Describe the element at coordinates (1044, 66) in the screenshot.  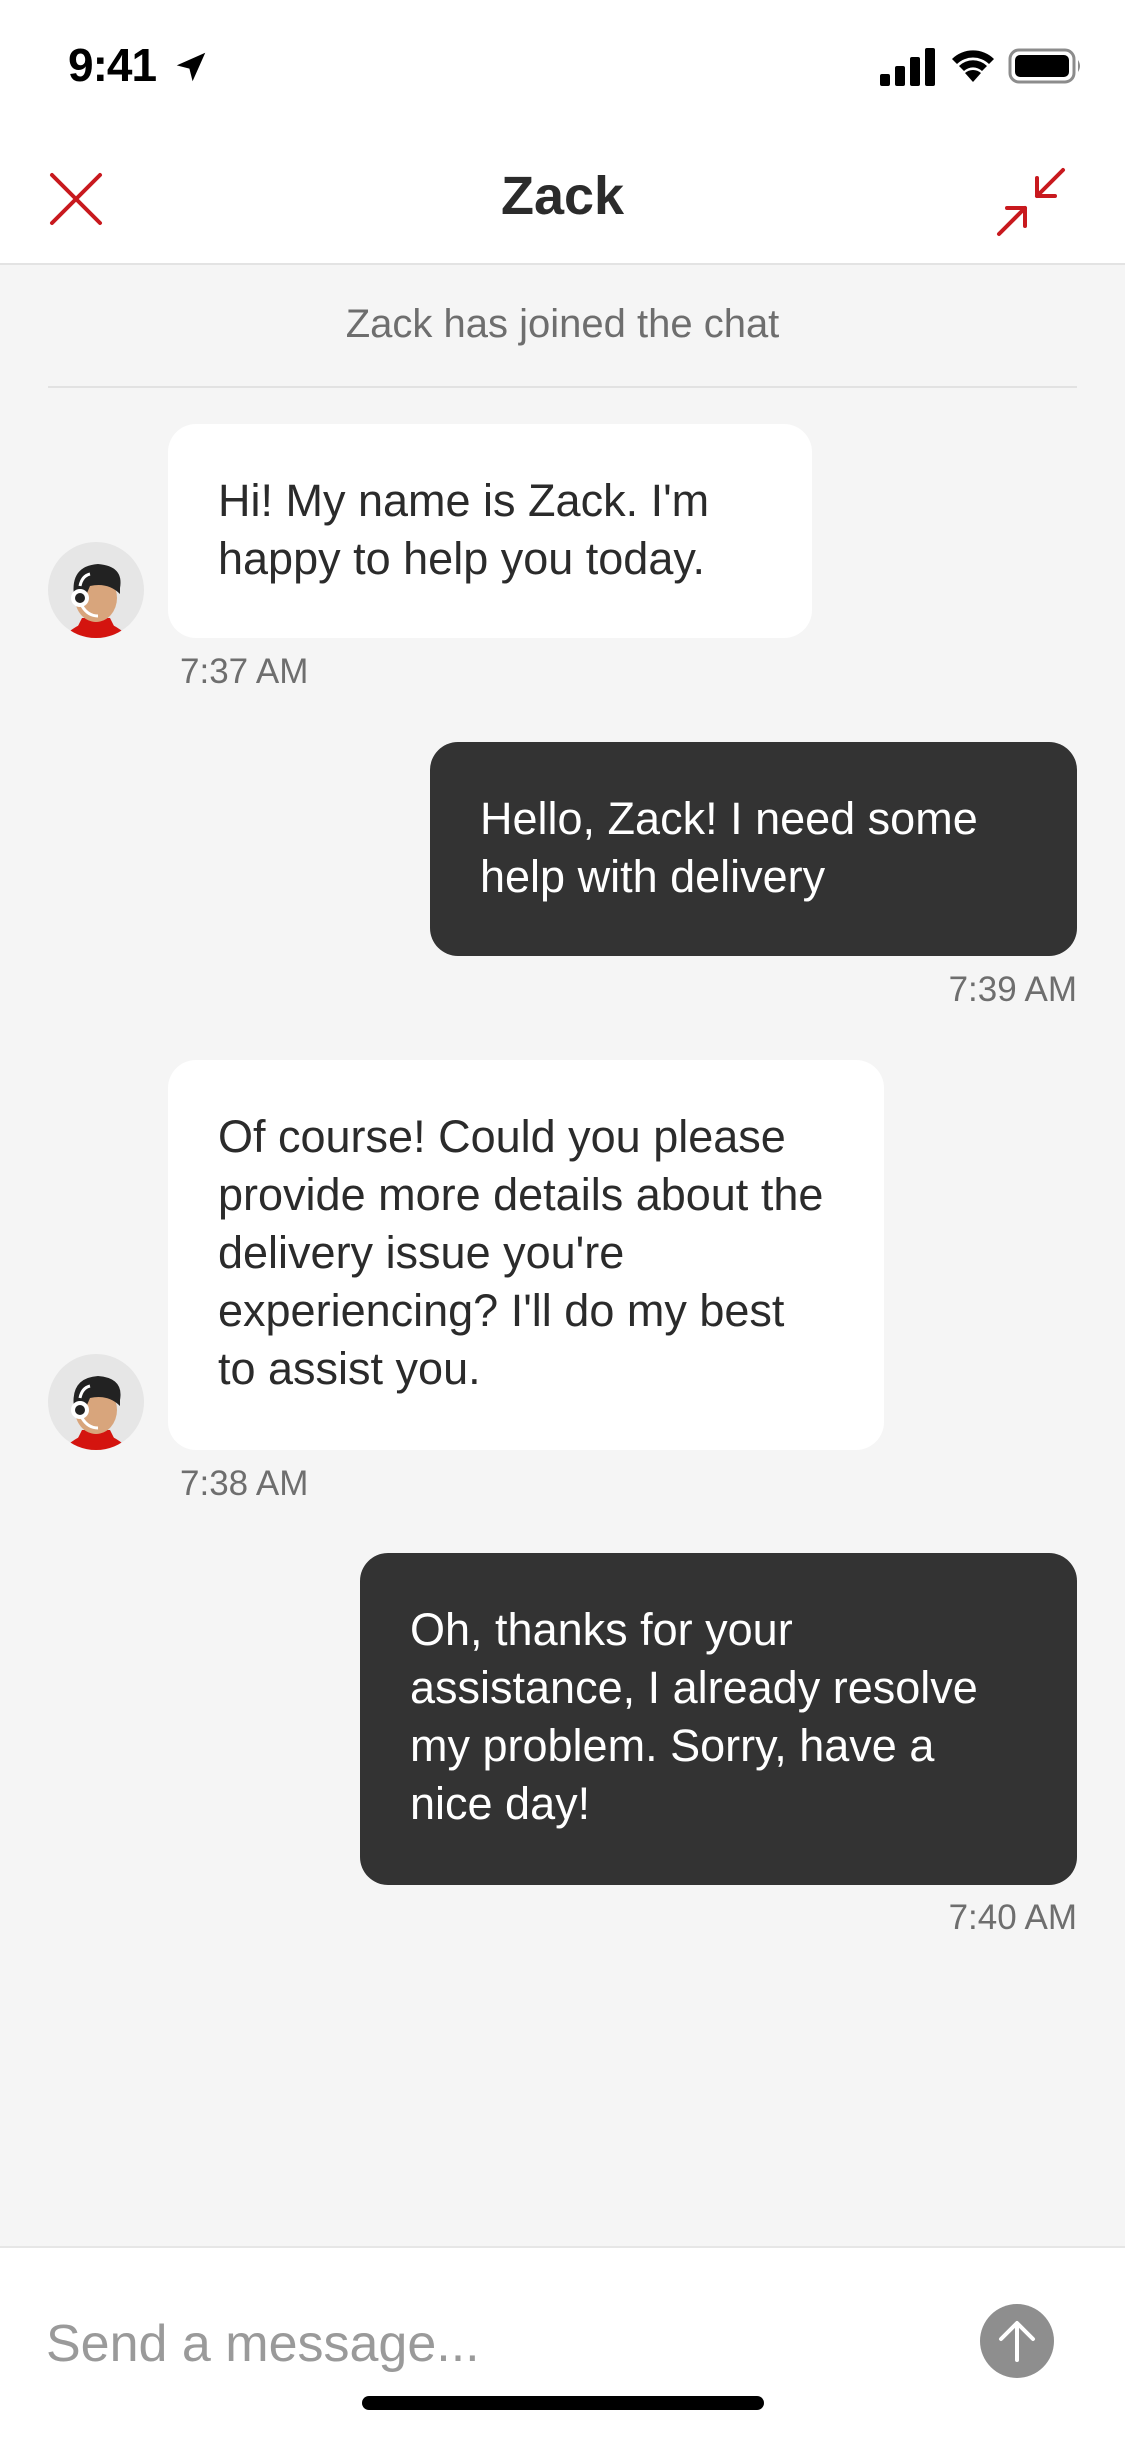
I see `battery-icon` at that location.